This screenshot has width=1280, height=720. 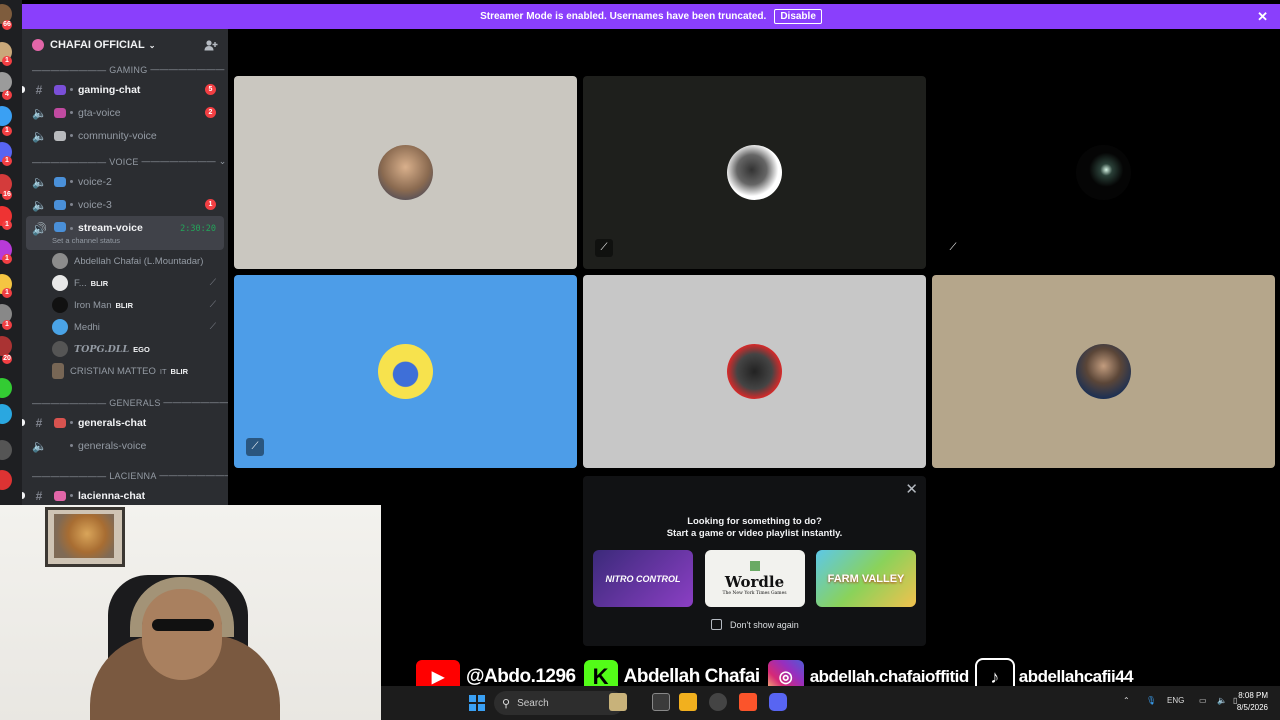 I want to click on category-label: VOICE, so click(x=124, y=161).